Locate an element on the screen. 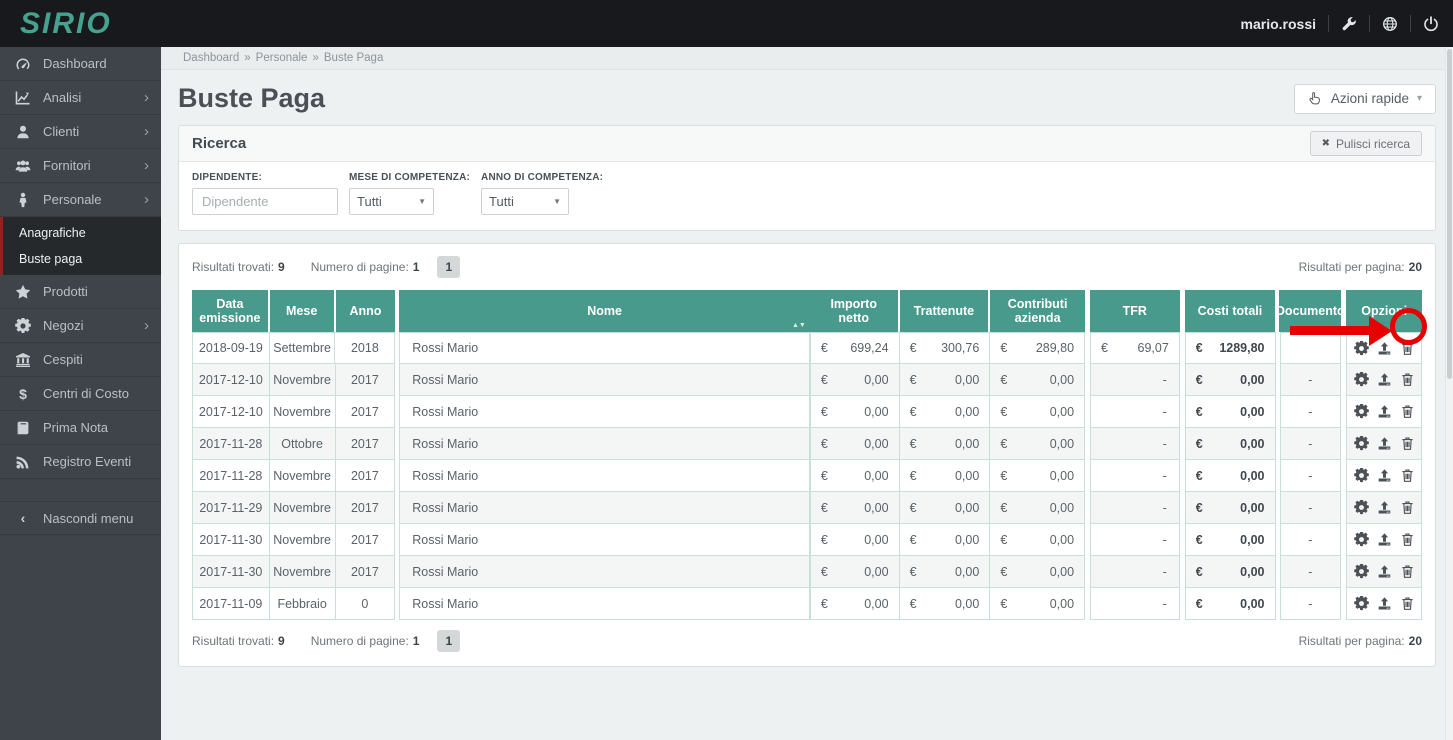 This screenshot has height=740, width=1453. clear-search-button: ✖ Pulisci ricerca is located at coordinates (1365, 143).